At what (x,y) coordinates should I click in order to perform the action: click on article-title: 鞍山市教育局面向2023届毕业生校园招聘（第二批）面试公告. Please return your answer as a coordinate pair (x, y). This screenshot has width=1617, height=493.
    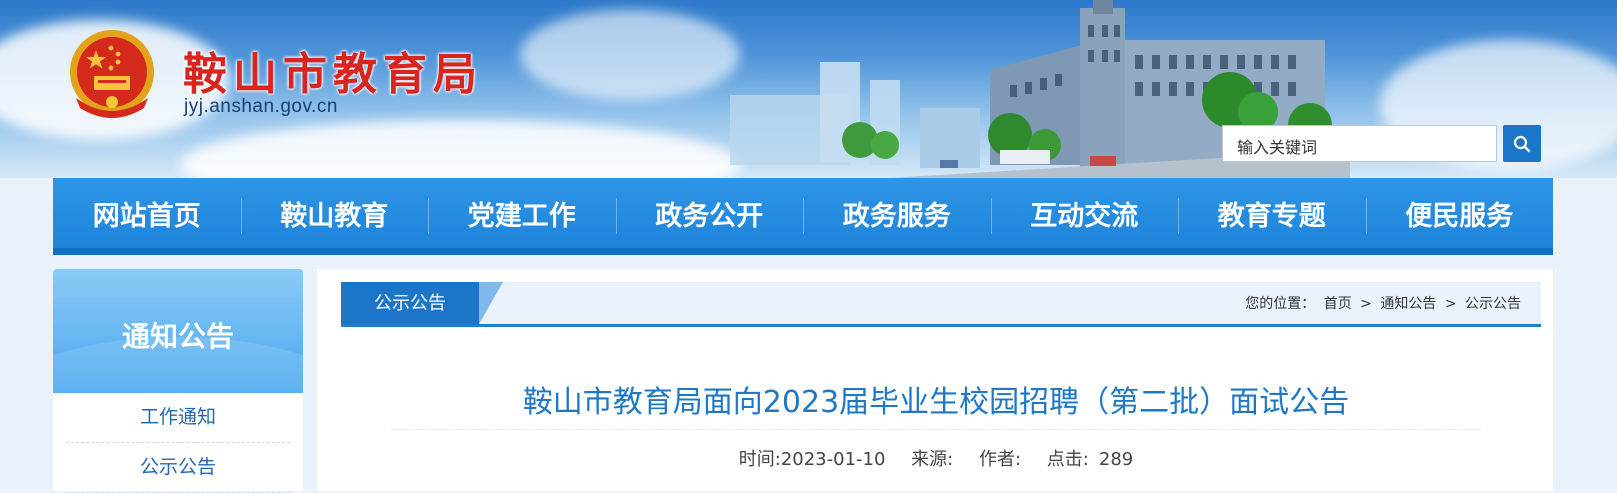
    Looking at the image, I should click on (936, 402).